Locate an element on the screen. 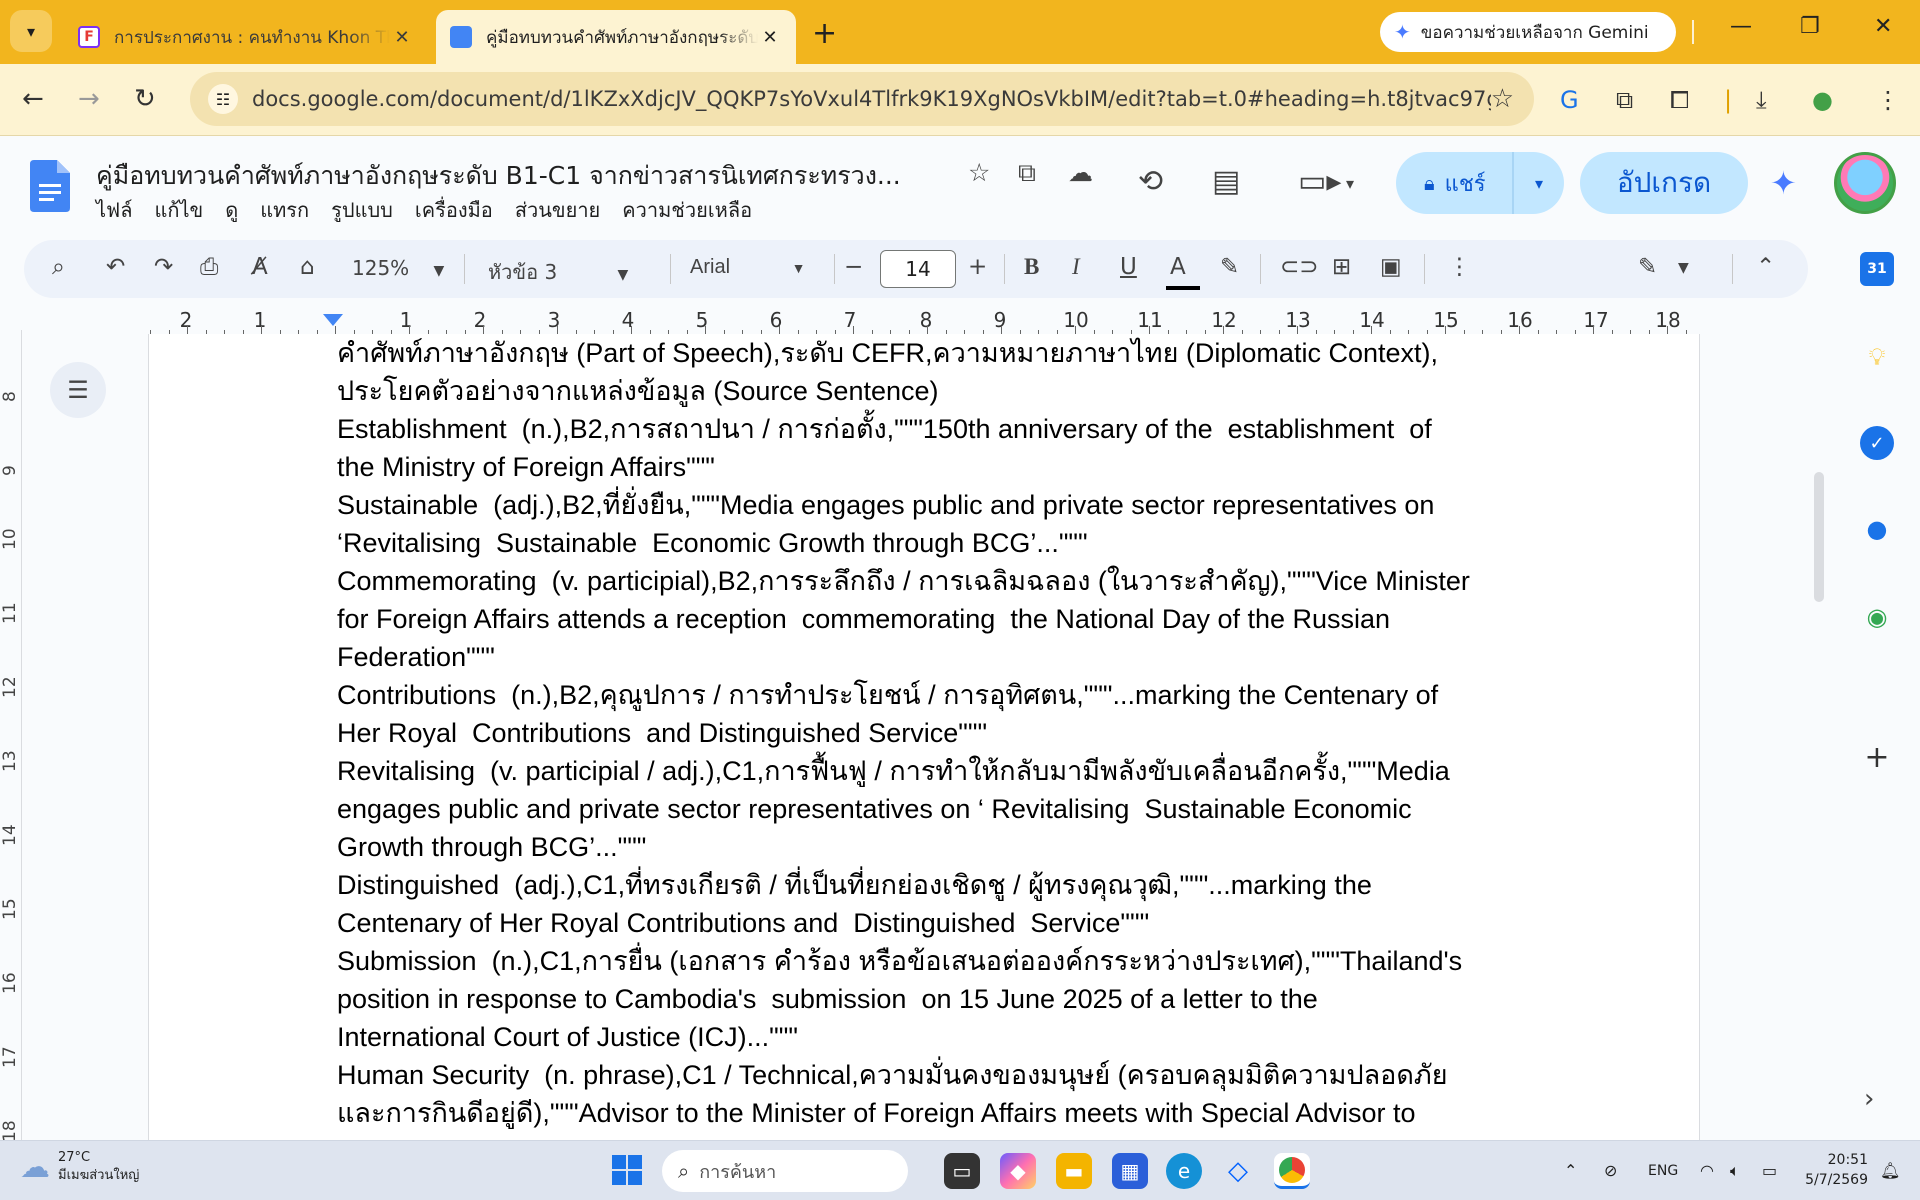 The image size is (1920, 1200). meet-icon: ▭▸ is located at coordinates (1319, 181).